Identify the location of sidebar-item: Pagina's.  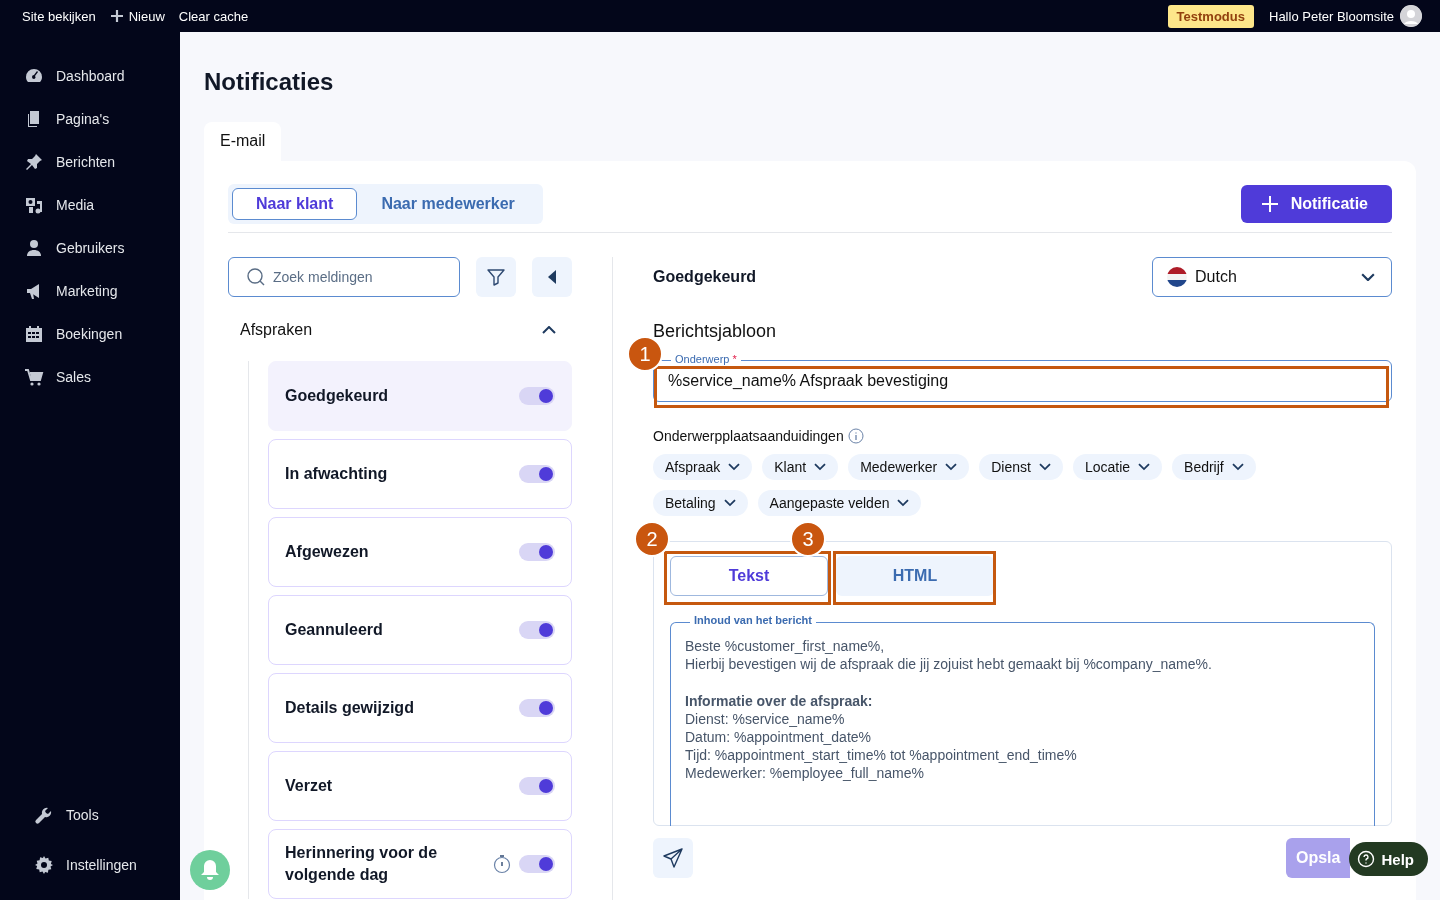
(90, 118).